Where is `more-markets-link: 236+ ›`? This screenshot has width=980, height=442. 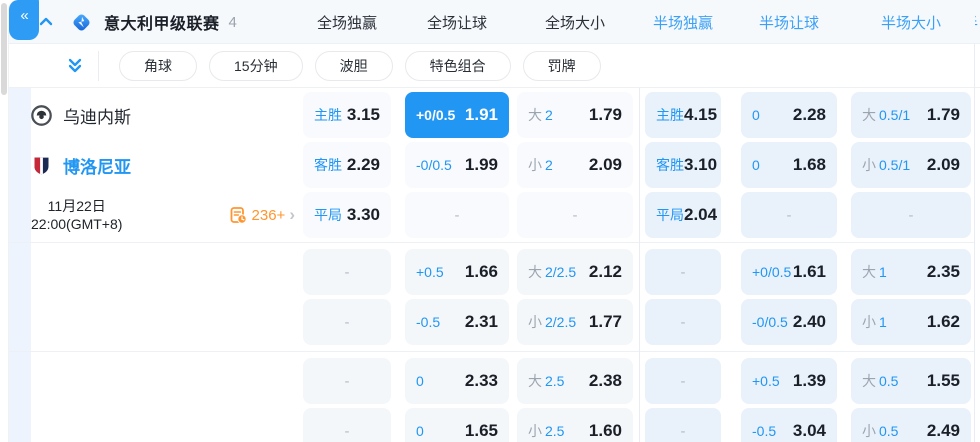 more-markets-link: 236+ › is located at coordinates (262, 215).